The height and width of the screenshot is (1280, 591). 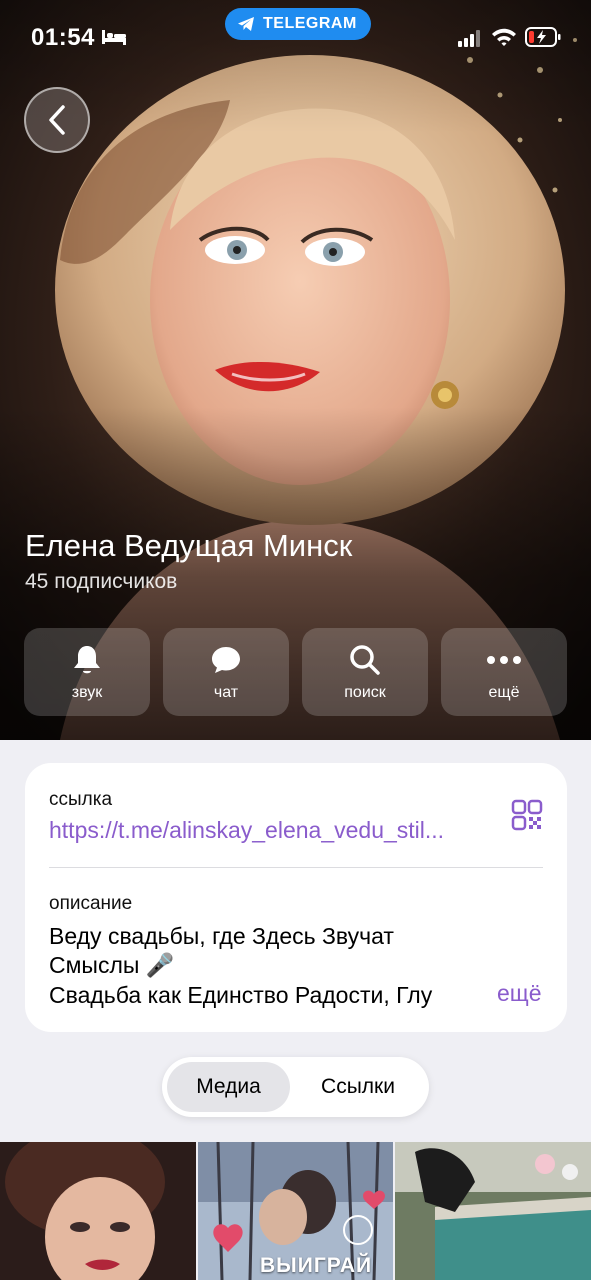 I want to click on media-tabs: Медиа Ссылки, so click(x=295, y=1087).